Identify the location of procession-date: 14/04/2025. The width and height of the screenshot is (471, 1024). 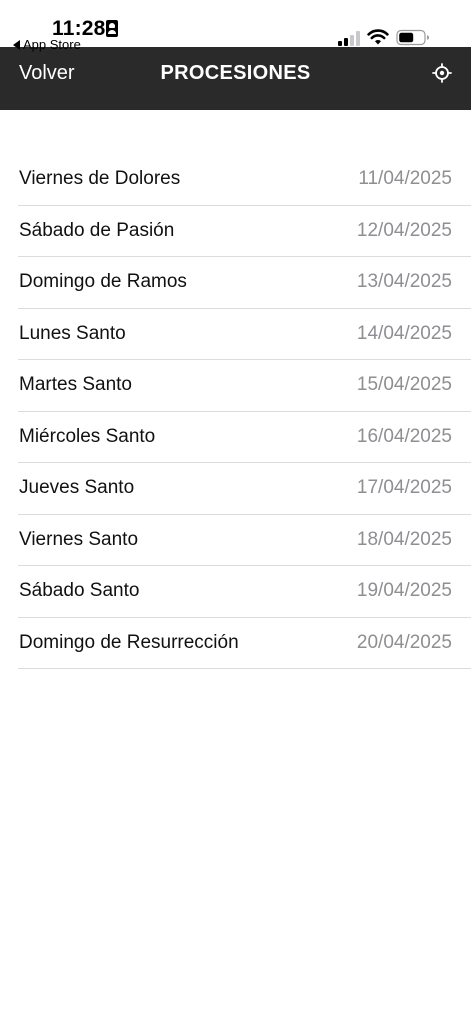
(404, 333).